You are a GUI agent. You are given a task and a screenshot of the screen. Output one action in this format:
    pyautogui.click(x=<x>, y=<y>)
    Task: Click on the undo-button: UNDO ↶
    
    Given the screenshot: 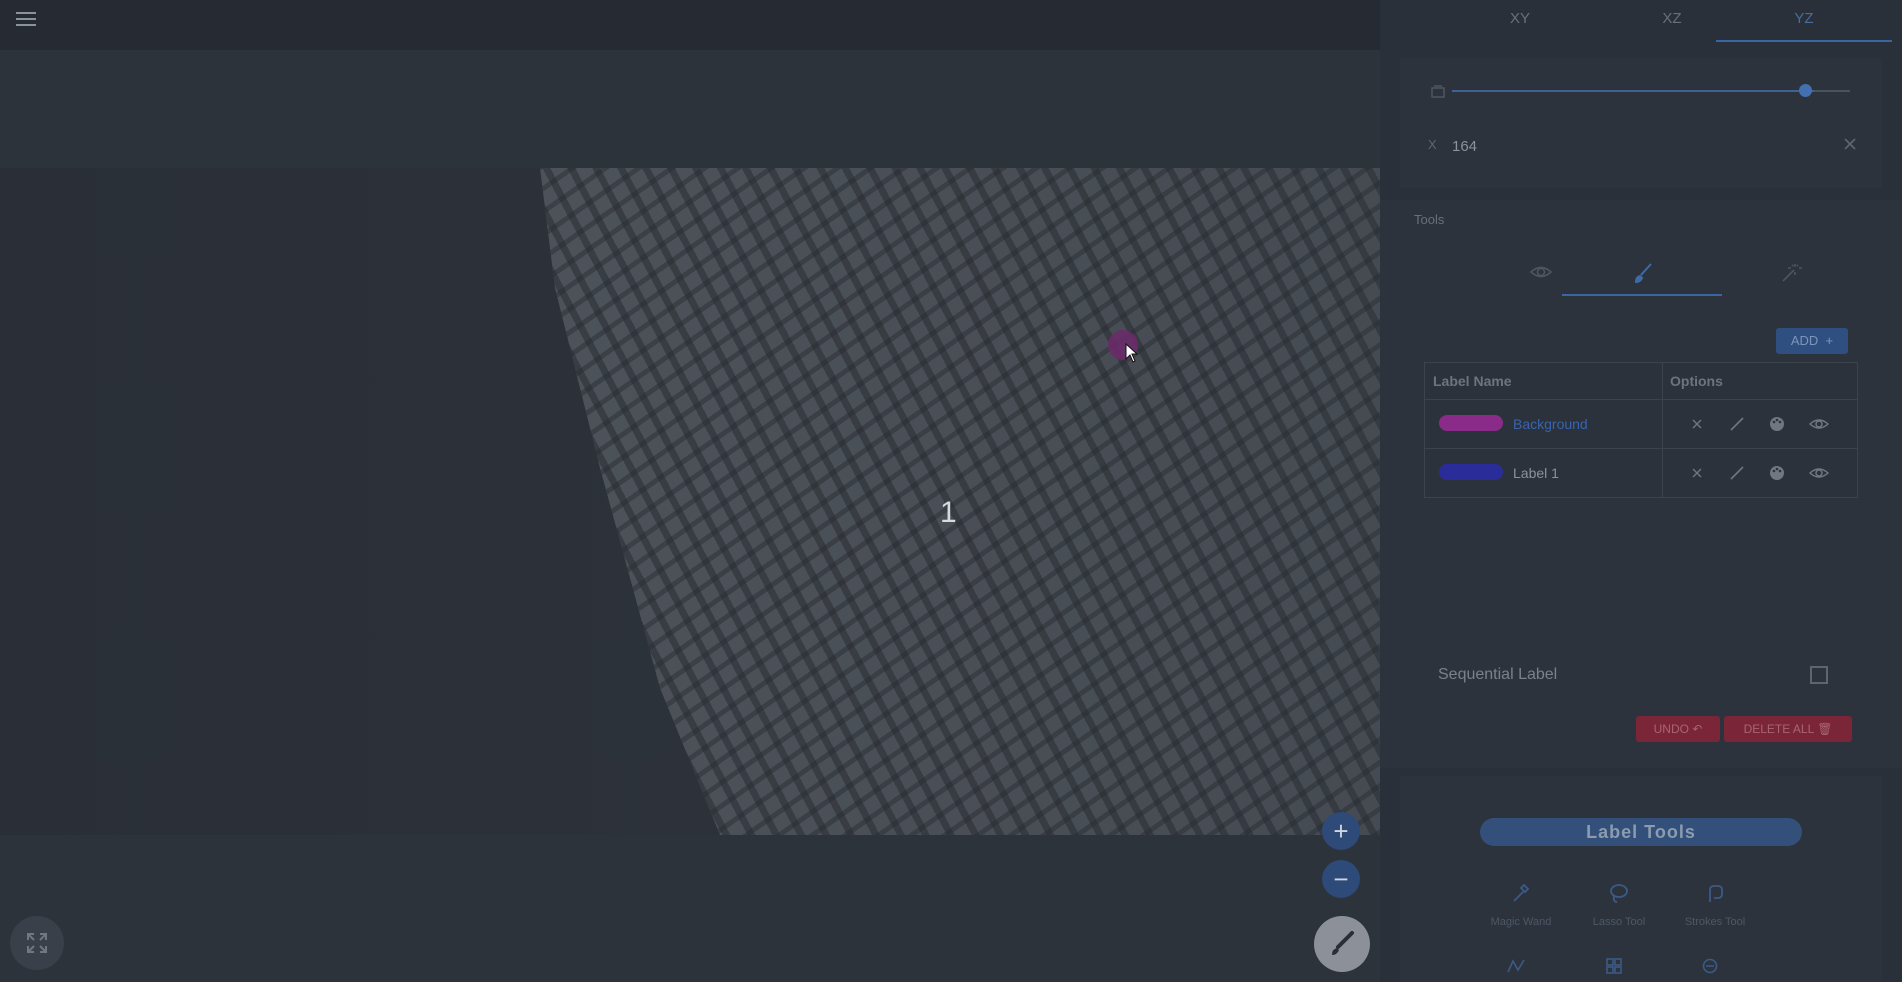 What is the action you would take?
    pyautogui.click(x=1678, y=729)
    